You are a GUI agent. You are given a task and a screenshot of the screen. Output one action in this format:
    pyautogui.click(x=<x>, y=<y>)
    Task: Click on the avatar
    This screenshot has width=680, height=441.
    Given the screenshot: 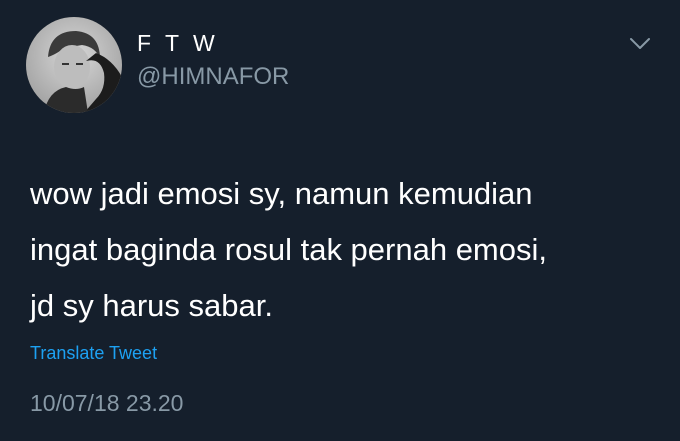 What is the action you would take?
    pyautogui.click(x=74, y=65)
    